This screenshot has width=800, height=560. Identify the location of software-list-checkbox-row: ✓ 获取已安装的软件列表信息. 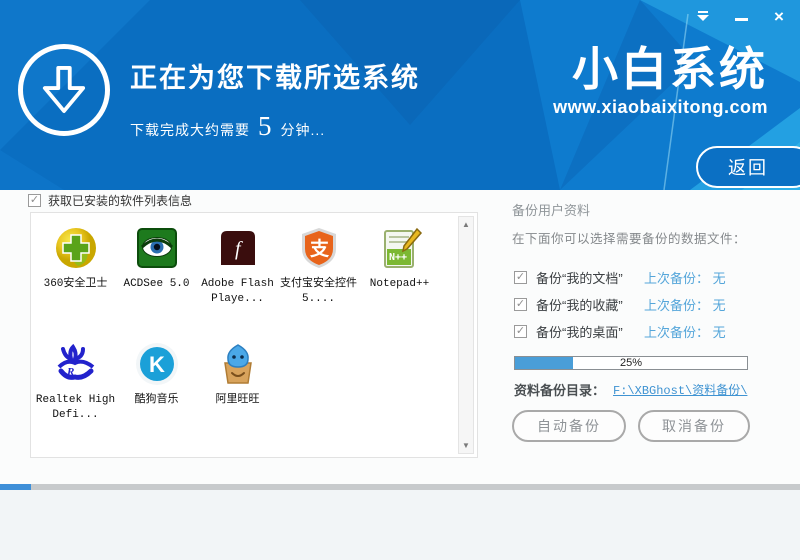
(110, 200).